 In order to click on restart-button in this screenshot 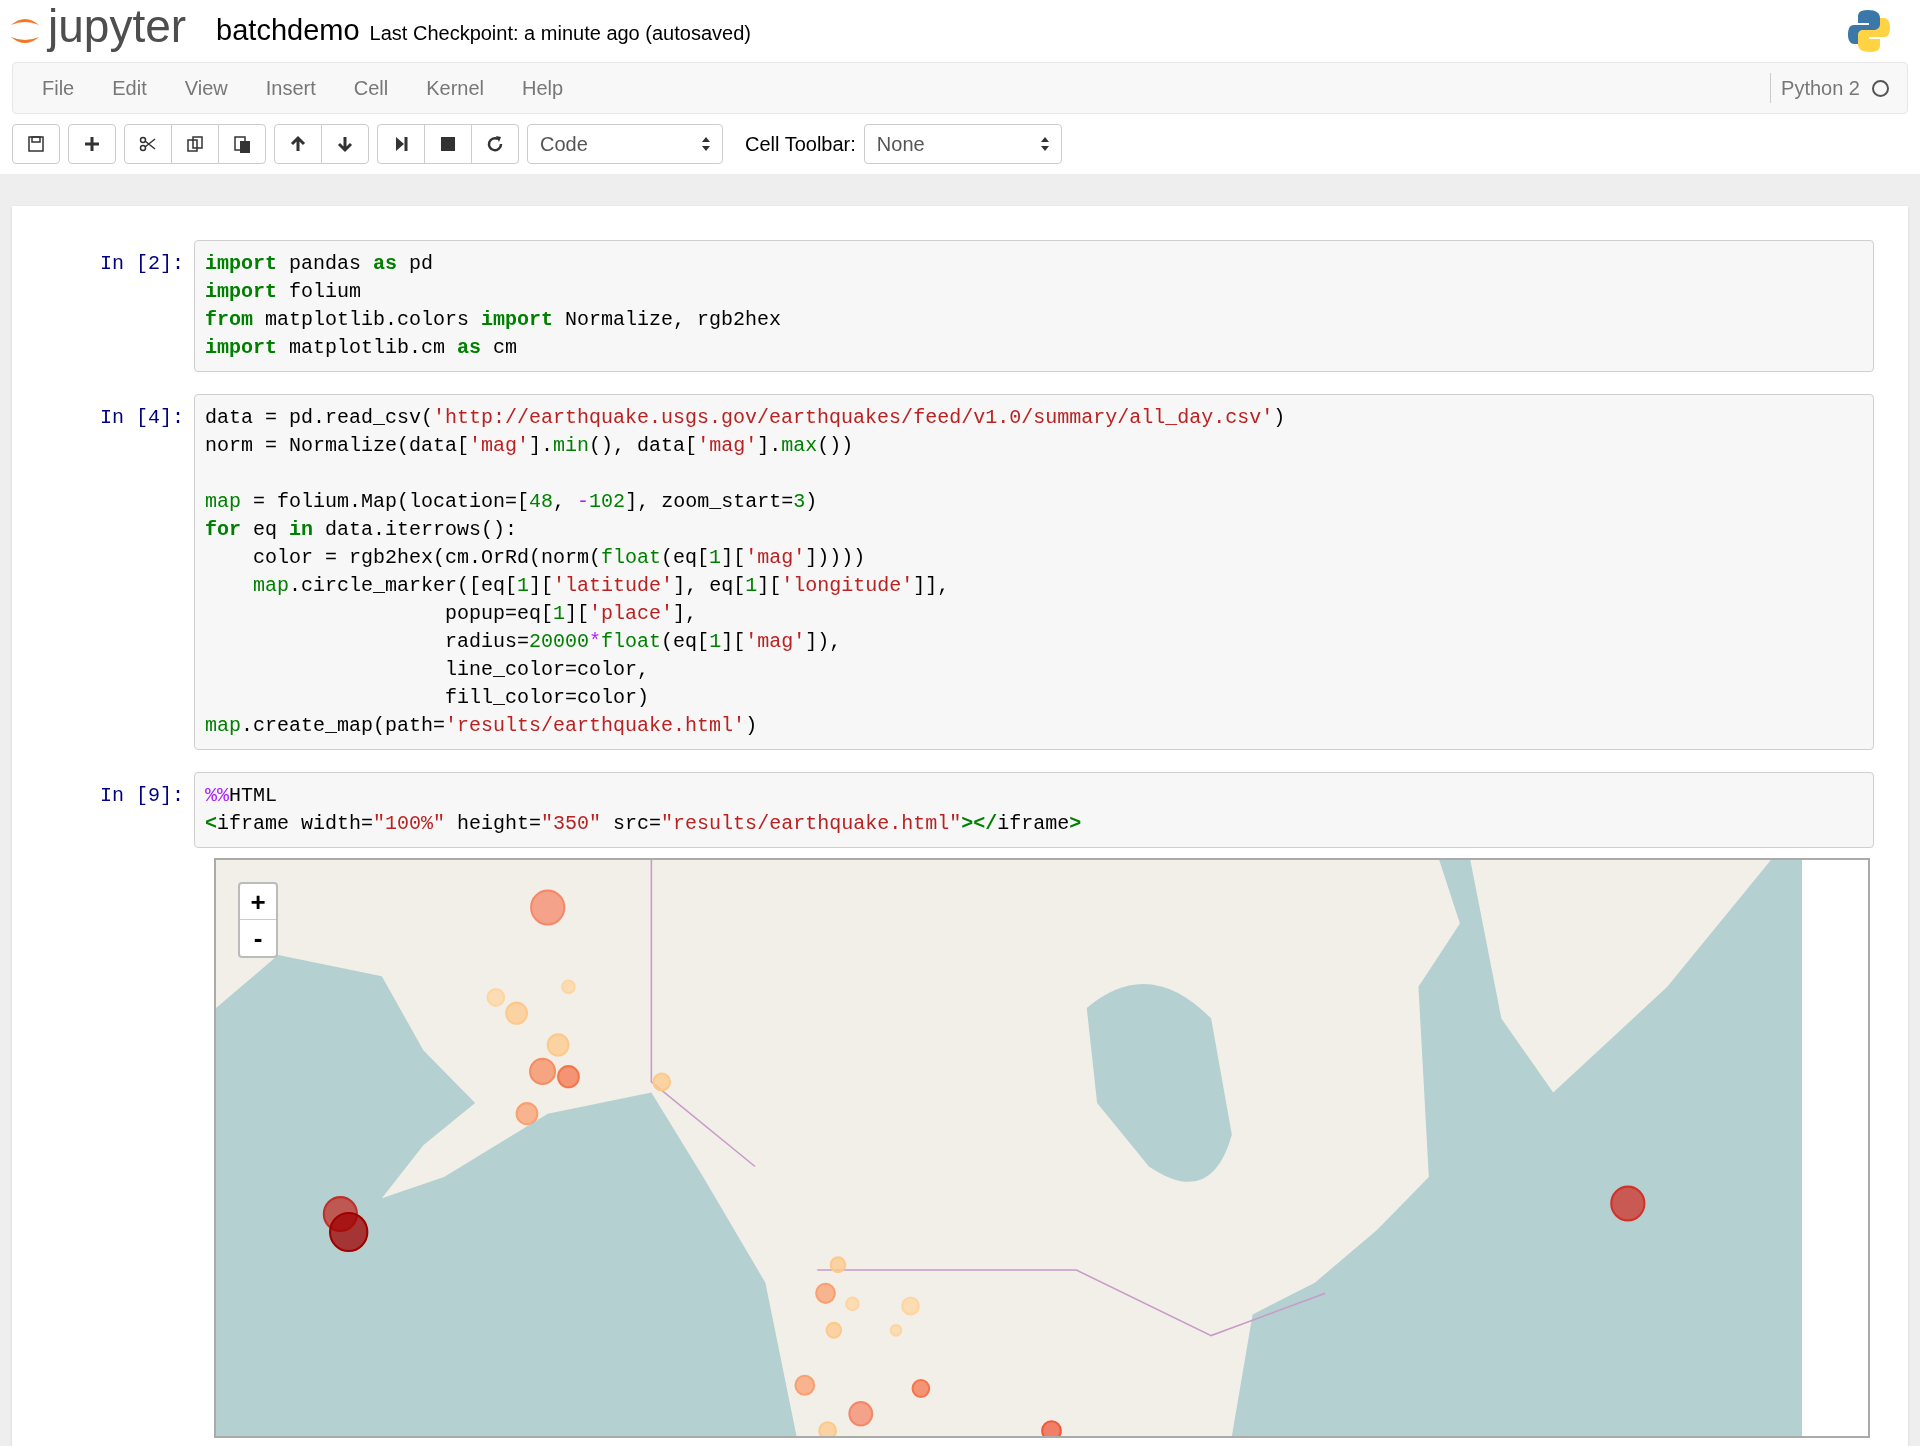, I will do `click(495, 144)`.